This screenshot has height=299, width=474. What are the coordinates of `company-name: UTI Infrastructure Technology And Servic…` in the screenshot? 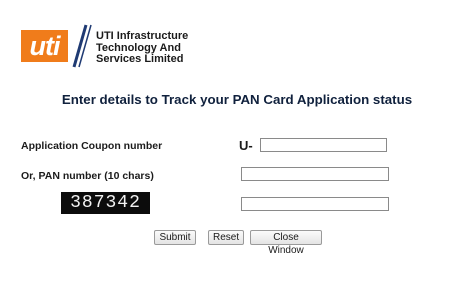 It's located at (142, 48).